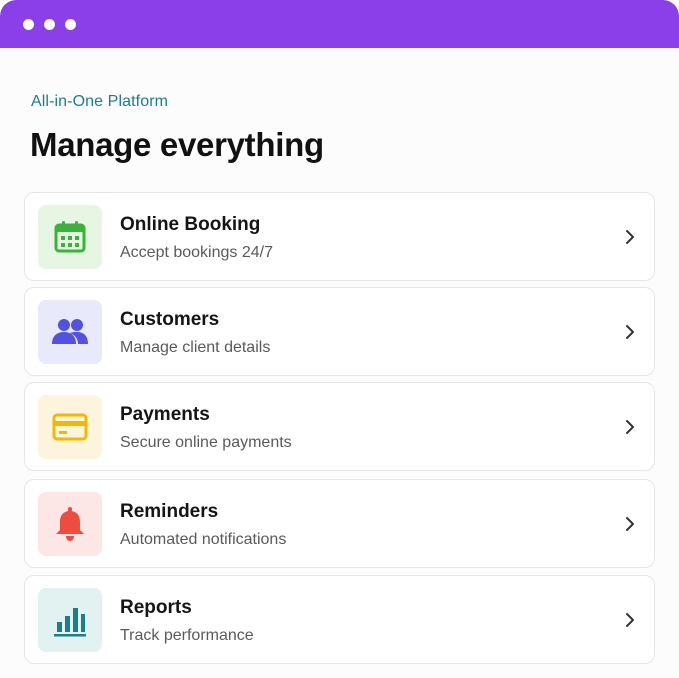  What do you see at coordinates (170, 319) in the screenshot?
I see `card-title: Customers` at bounding box center [170, 319].